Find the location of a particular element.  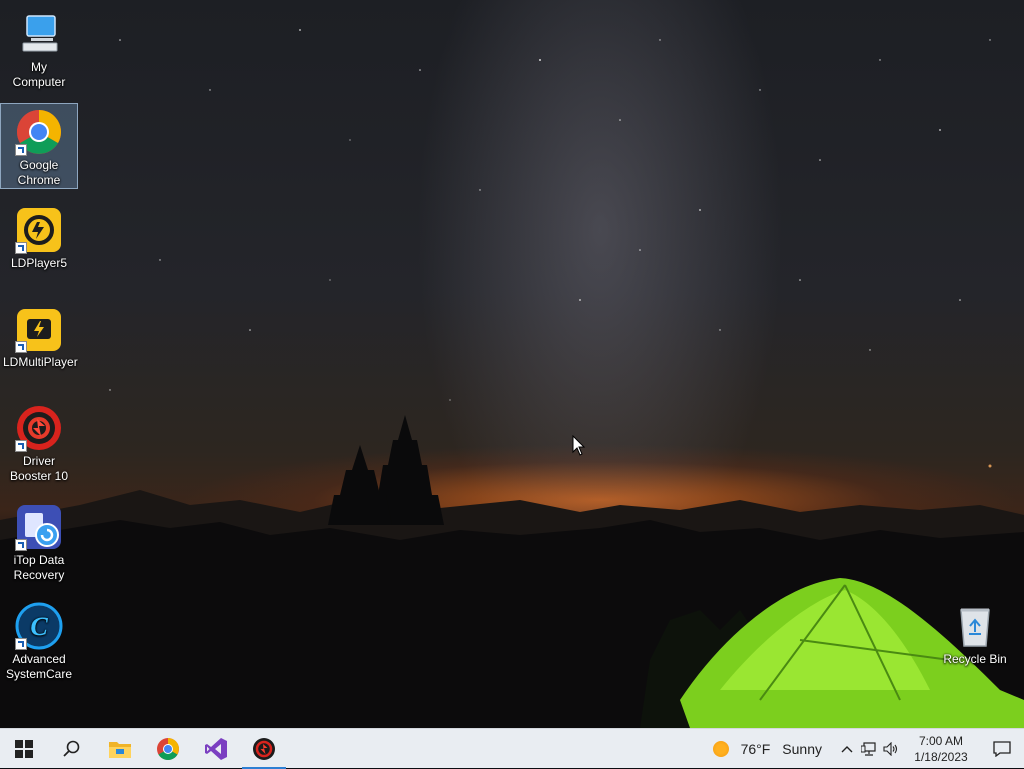

taskbar-visual-studio is located at coordinates (216, 749).